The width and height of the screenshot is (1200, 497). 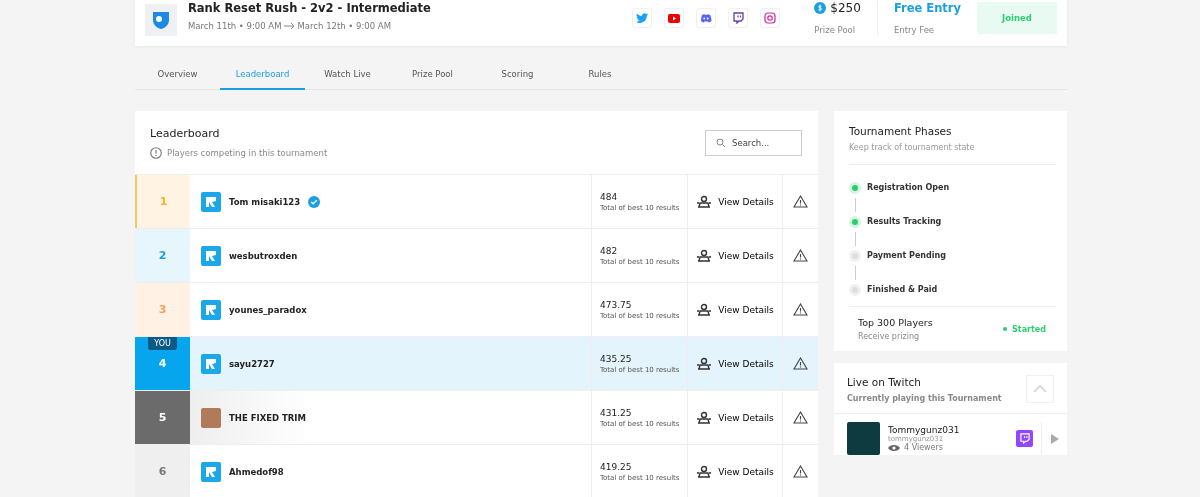 What do you see at coordinates (609, 196) in the screenshot?
I see `score-value: 484` at bounding box center [609, 196].